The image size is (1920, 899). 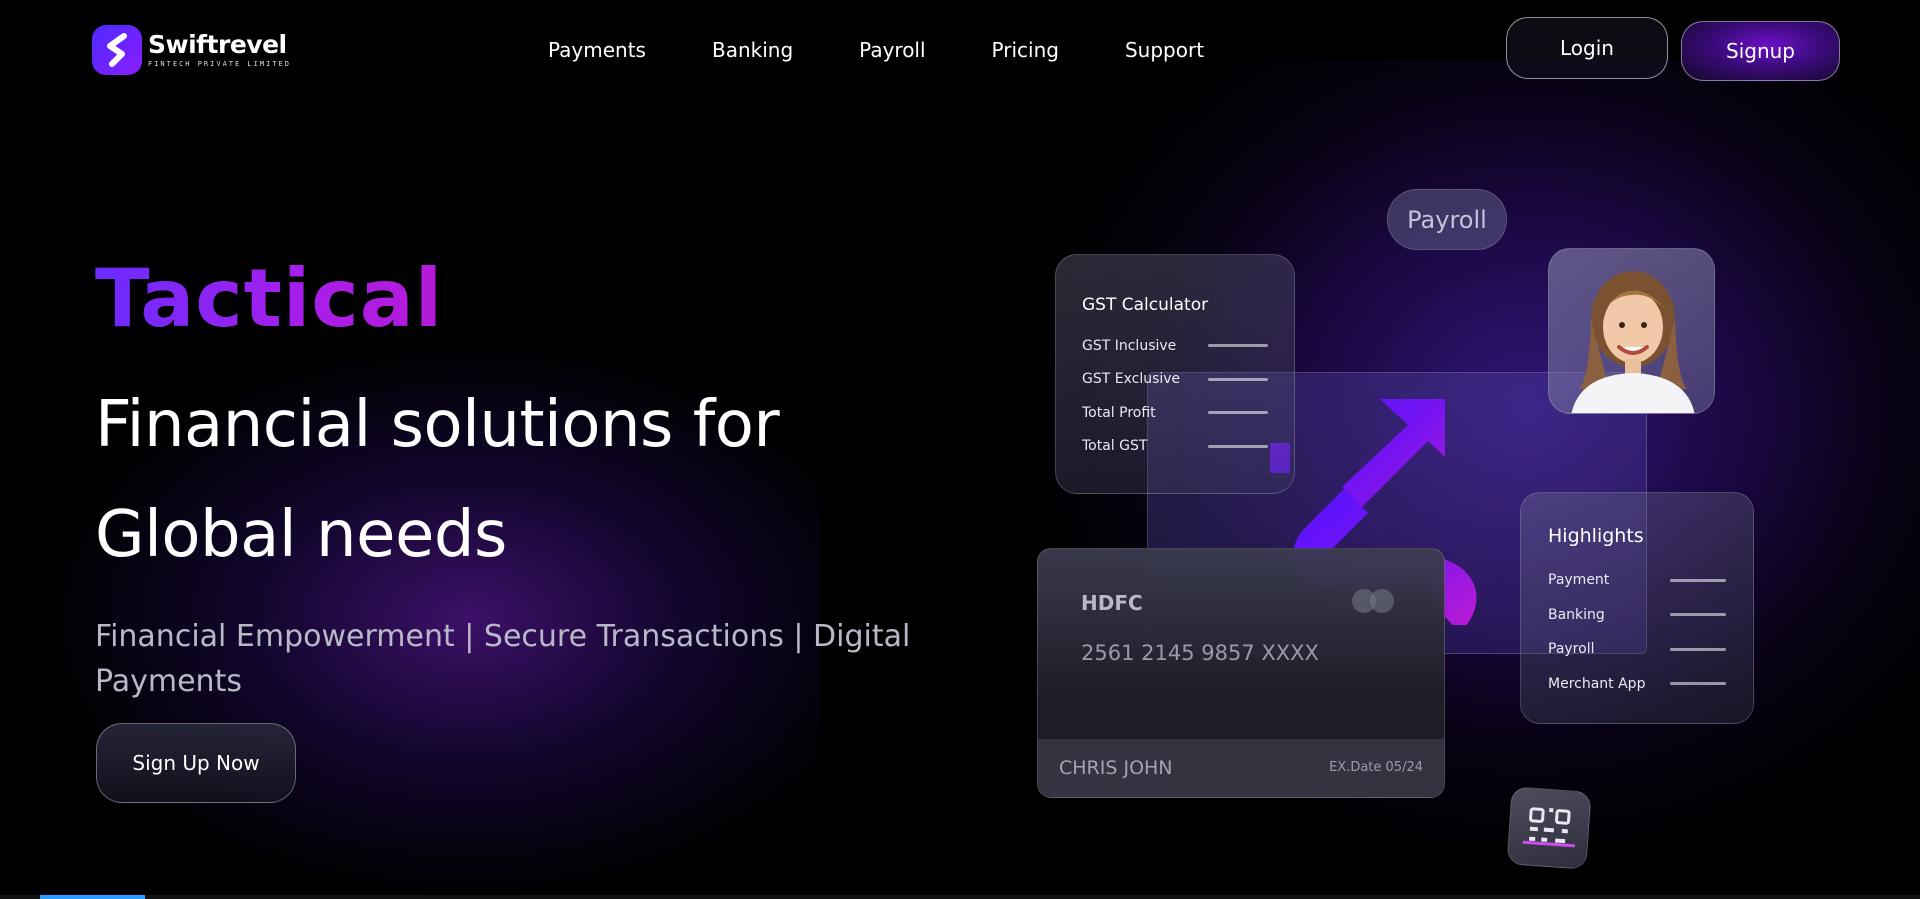 I want to click on gst-row: Total GST, so click(x=1175, y=447).